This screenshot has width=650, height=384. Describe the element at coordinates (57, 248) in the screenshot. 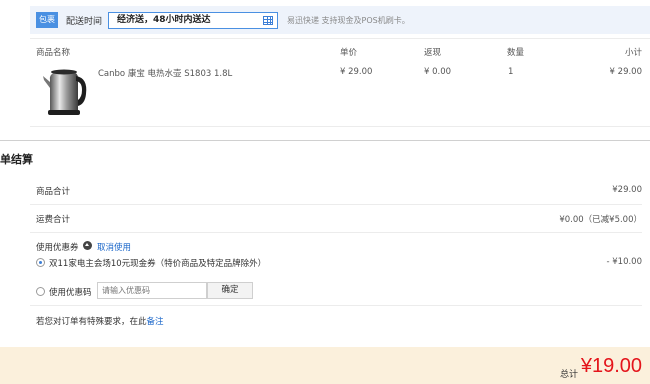

I see `coupon-label: 使用优惠券` at that location.